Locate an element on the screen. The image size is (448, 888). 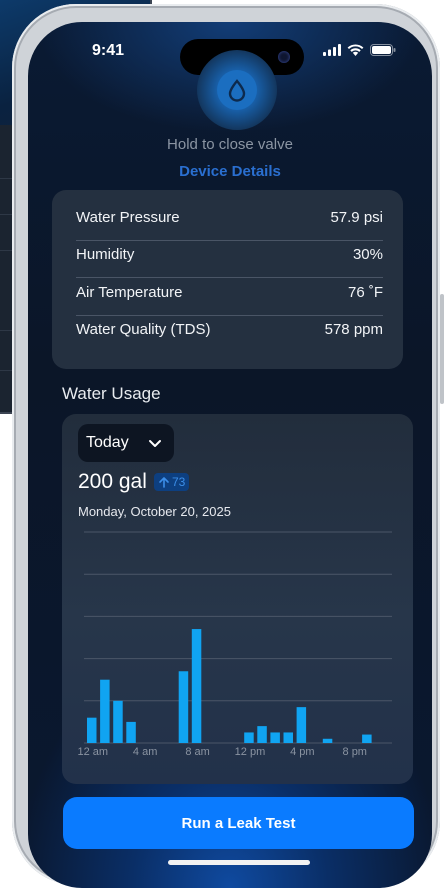
x-tick-label: 8 pm is located at coordinates (355, 752).